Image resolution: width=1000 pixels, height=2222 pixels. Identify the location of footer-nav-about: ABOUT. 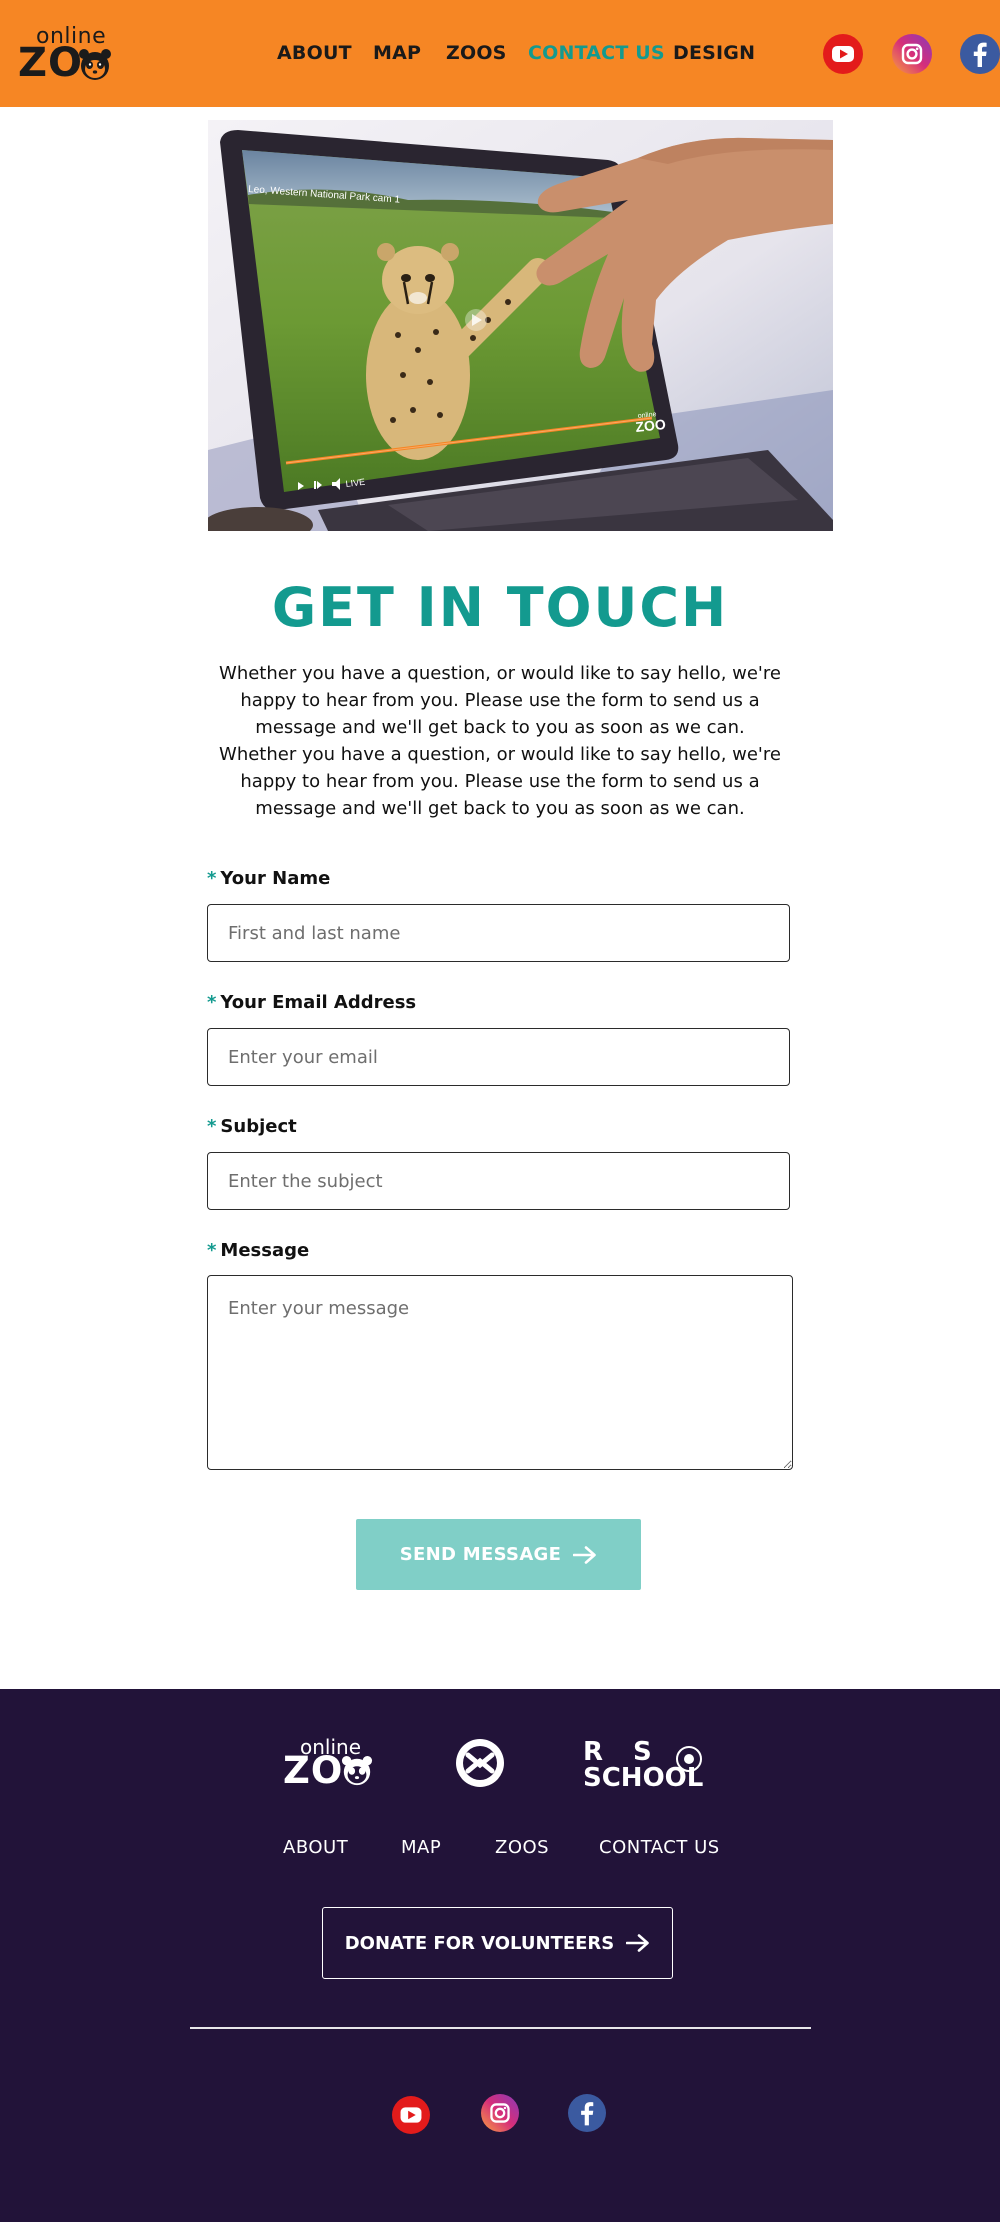
(315, 1847).